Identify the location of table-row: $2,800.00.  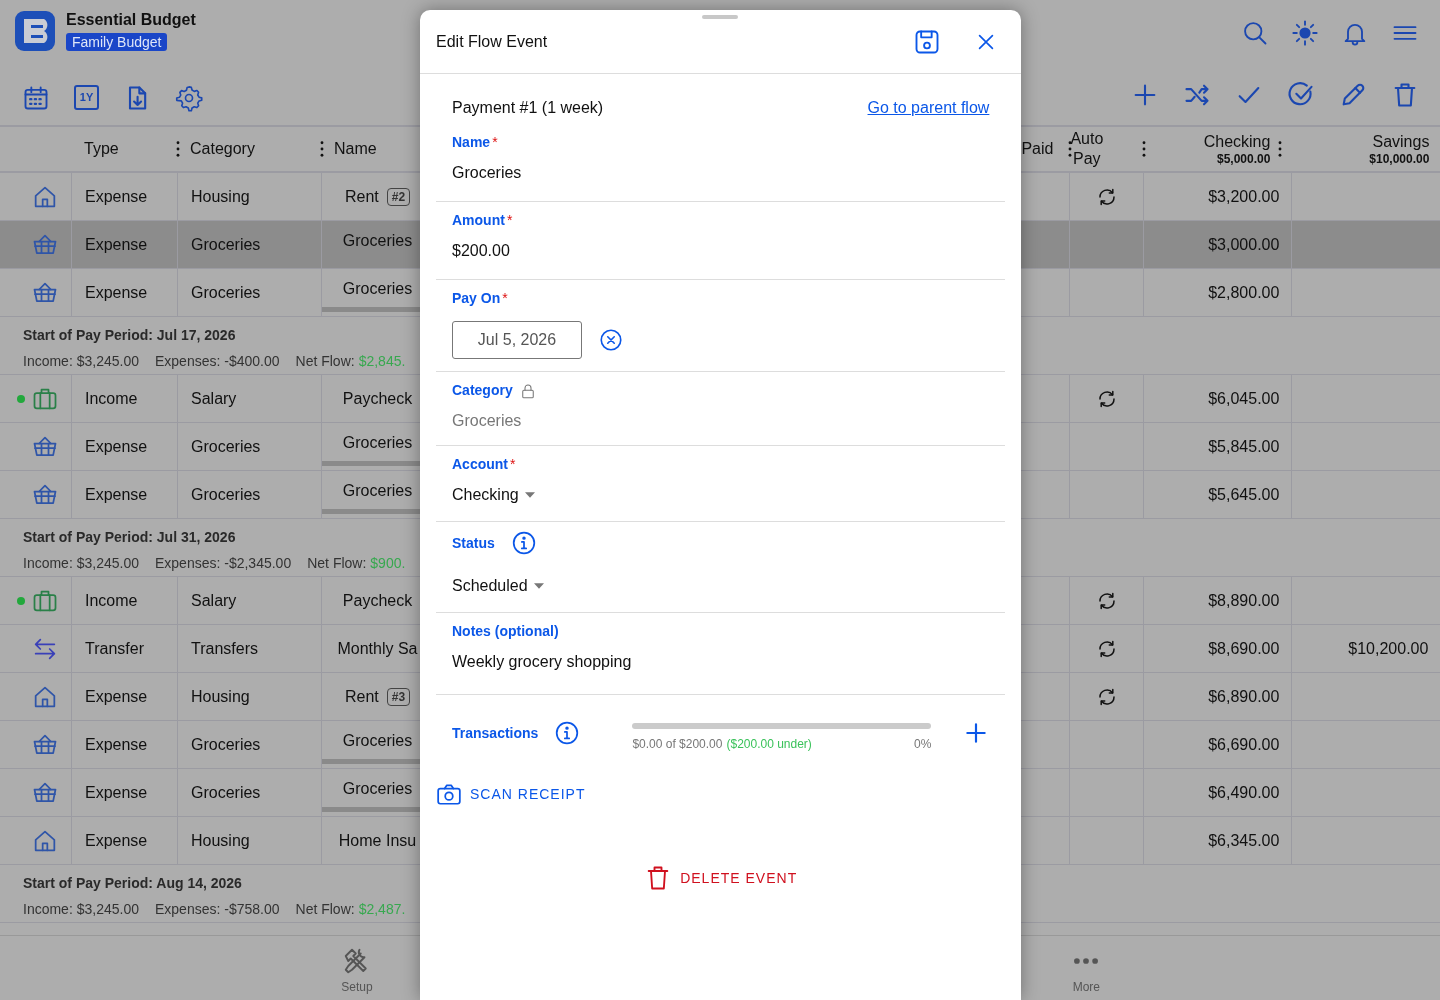
(1230, 293).